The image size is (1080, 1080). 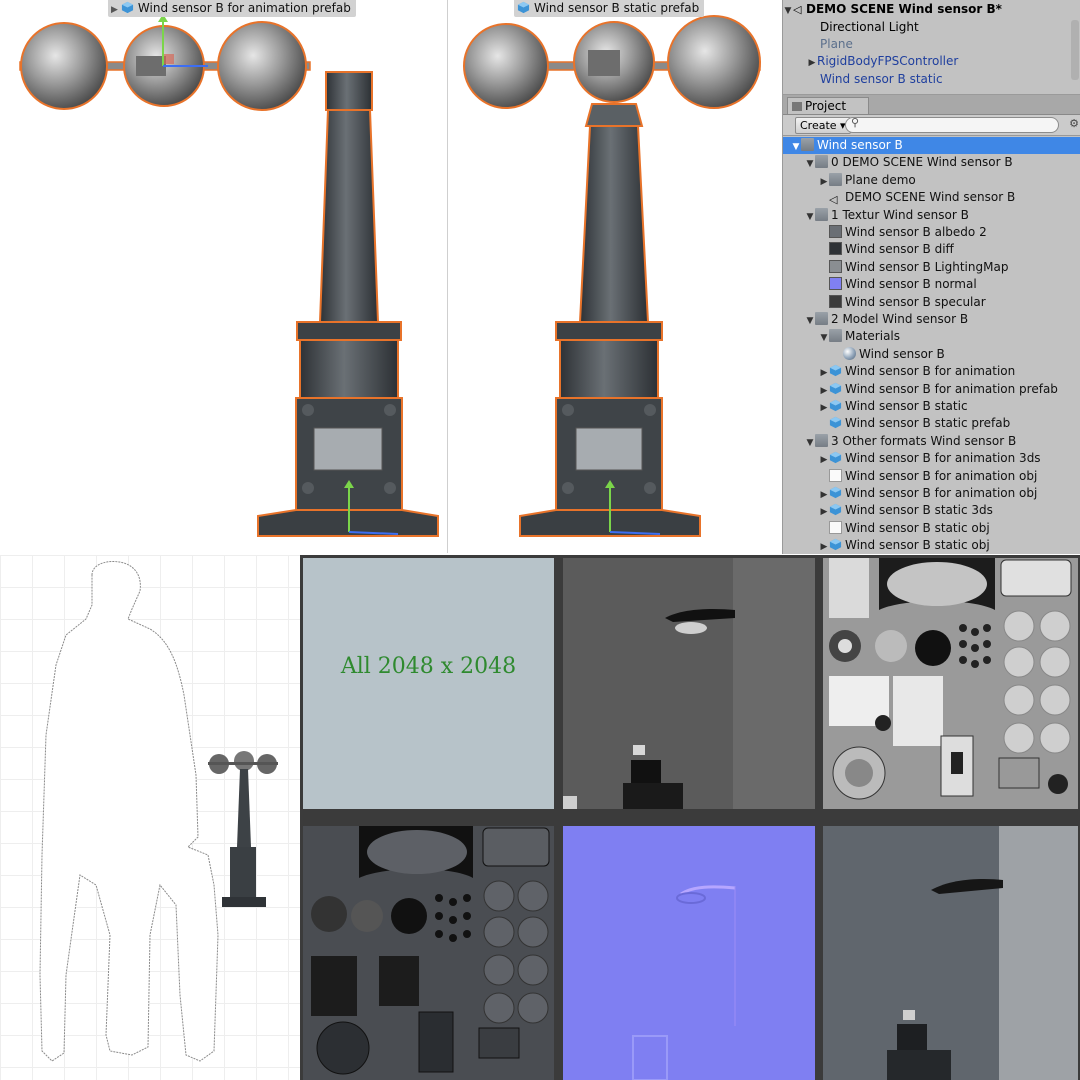 I want to click on search-icon: ⚲, so click(x=855, y=122).